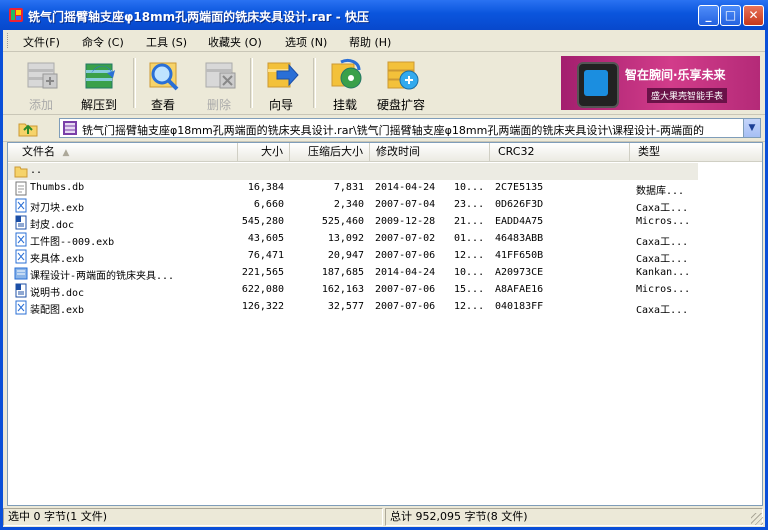  What do you see at coordinates (28, 128) in the screenshot?
I see `up-folder-icon` at bounding box center [28, 128].